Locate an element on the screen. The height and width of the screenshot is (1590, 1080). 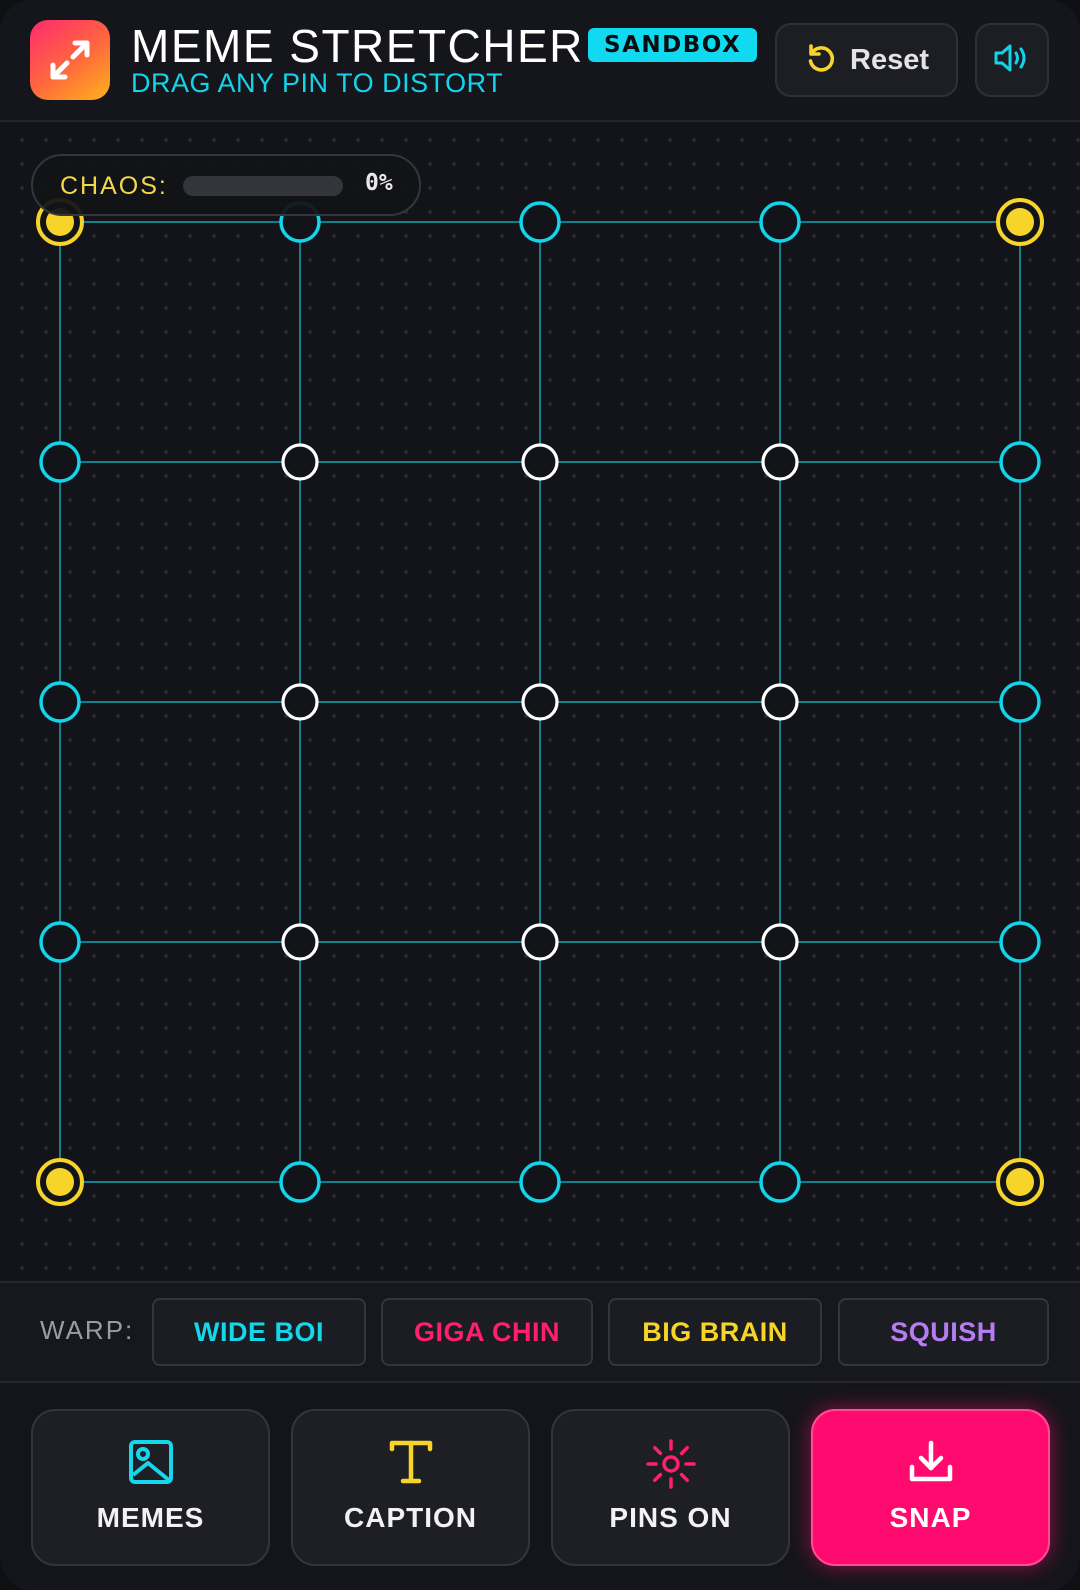
warp-preset-label: BIG BRAIN is located at coordinates (715, 1331).